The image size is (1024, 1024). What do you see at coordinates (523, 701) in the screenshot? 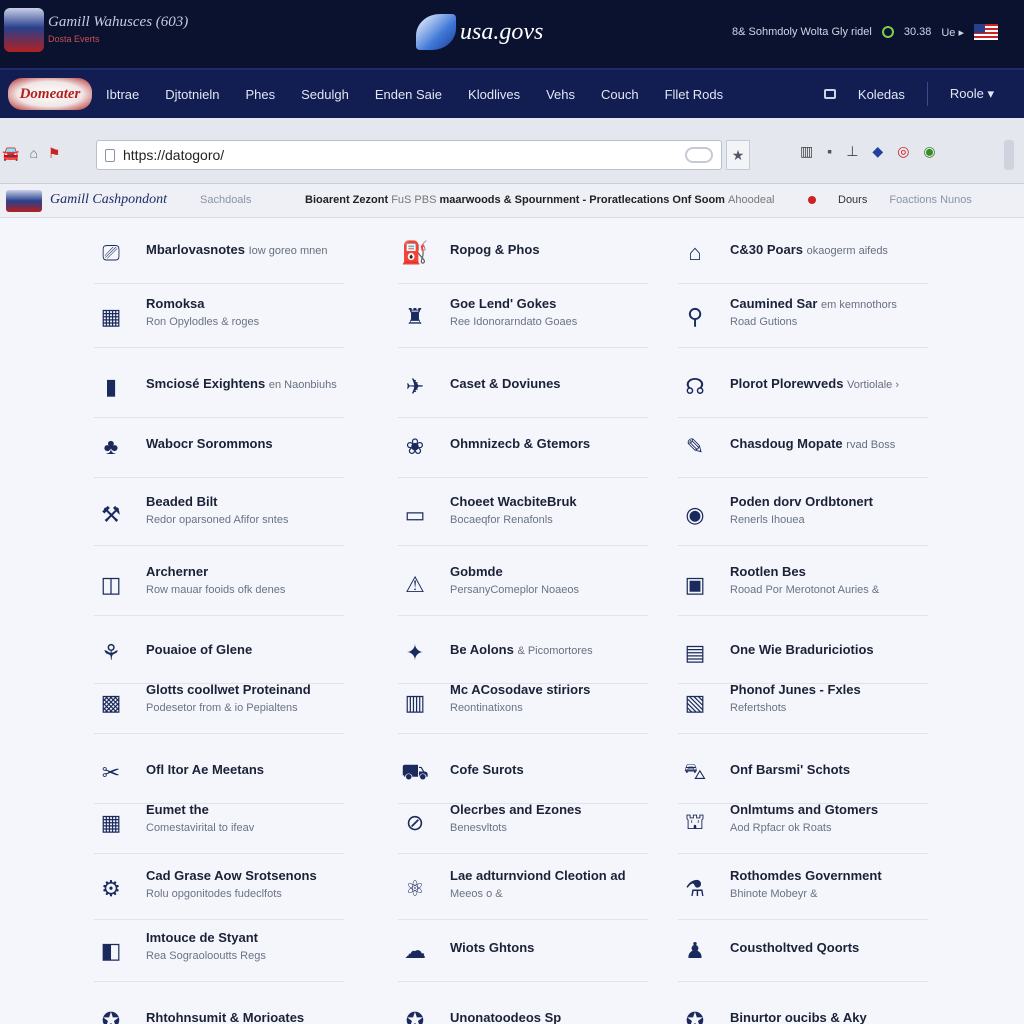
I see `directory-entry: ▥ Mc ACosodave stiriors Reontinatixons` at bounding box center [523, 701].